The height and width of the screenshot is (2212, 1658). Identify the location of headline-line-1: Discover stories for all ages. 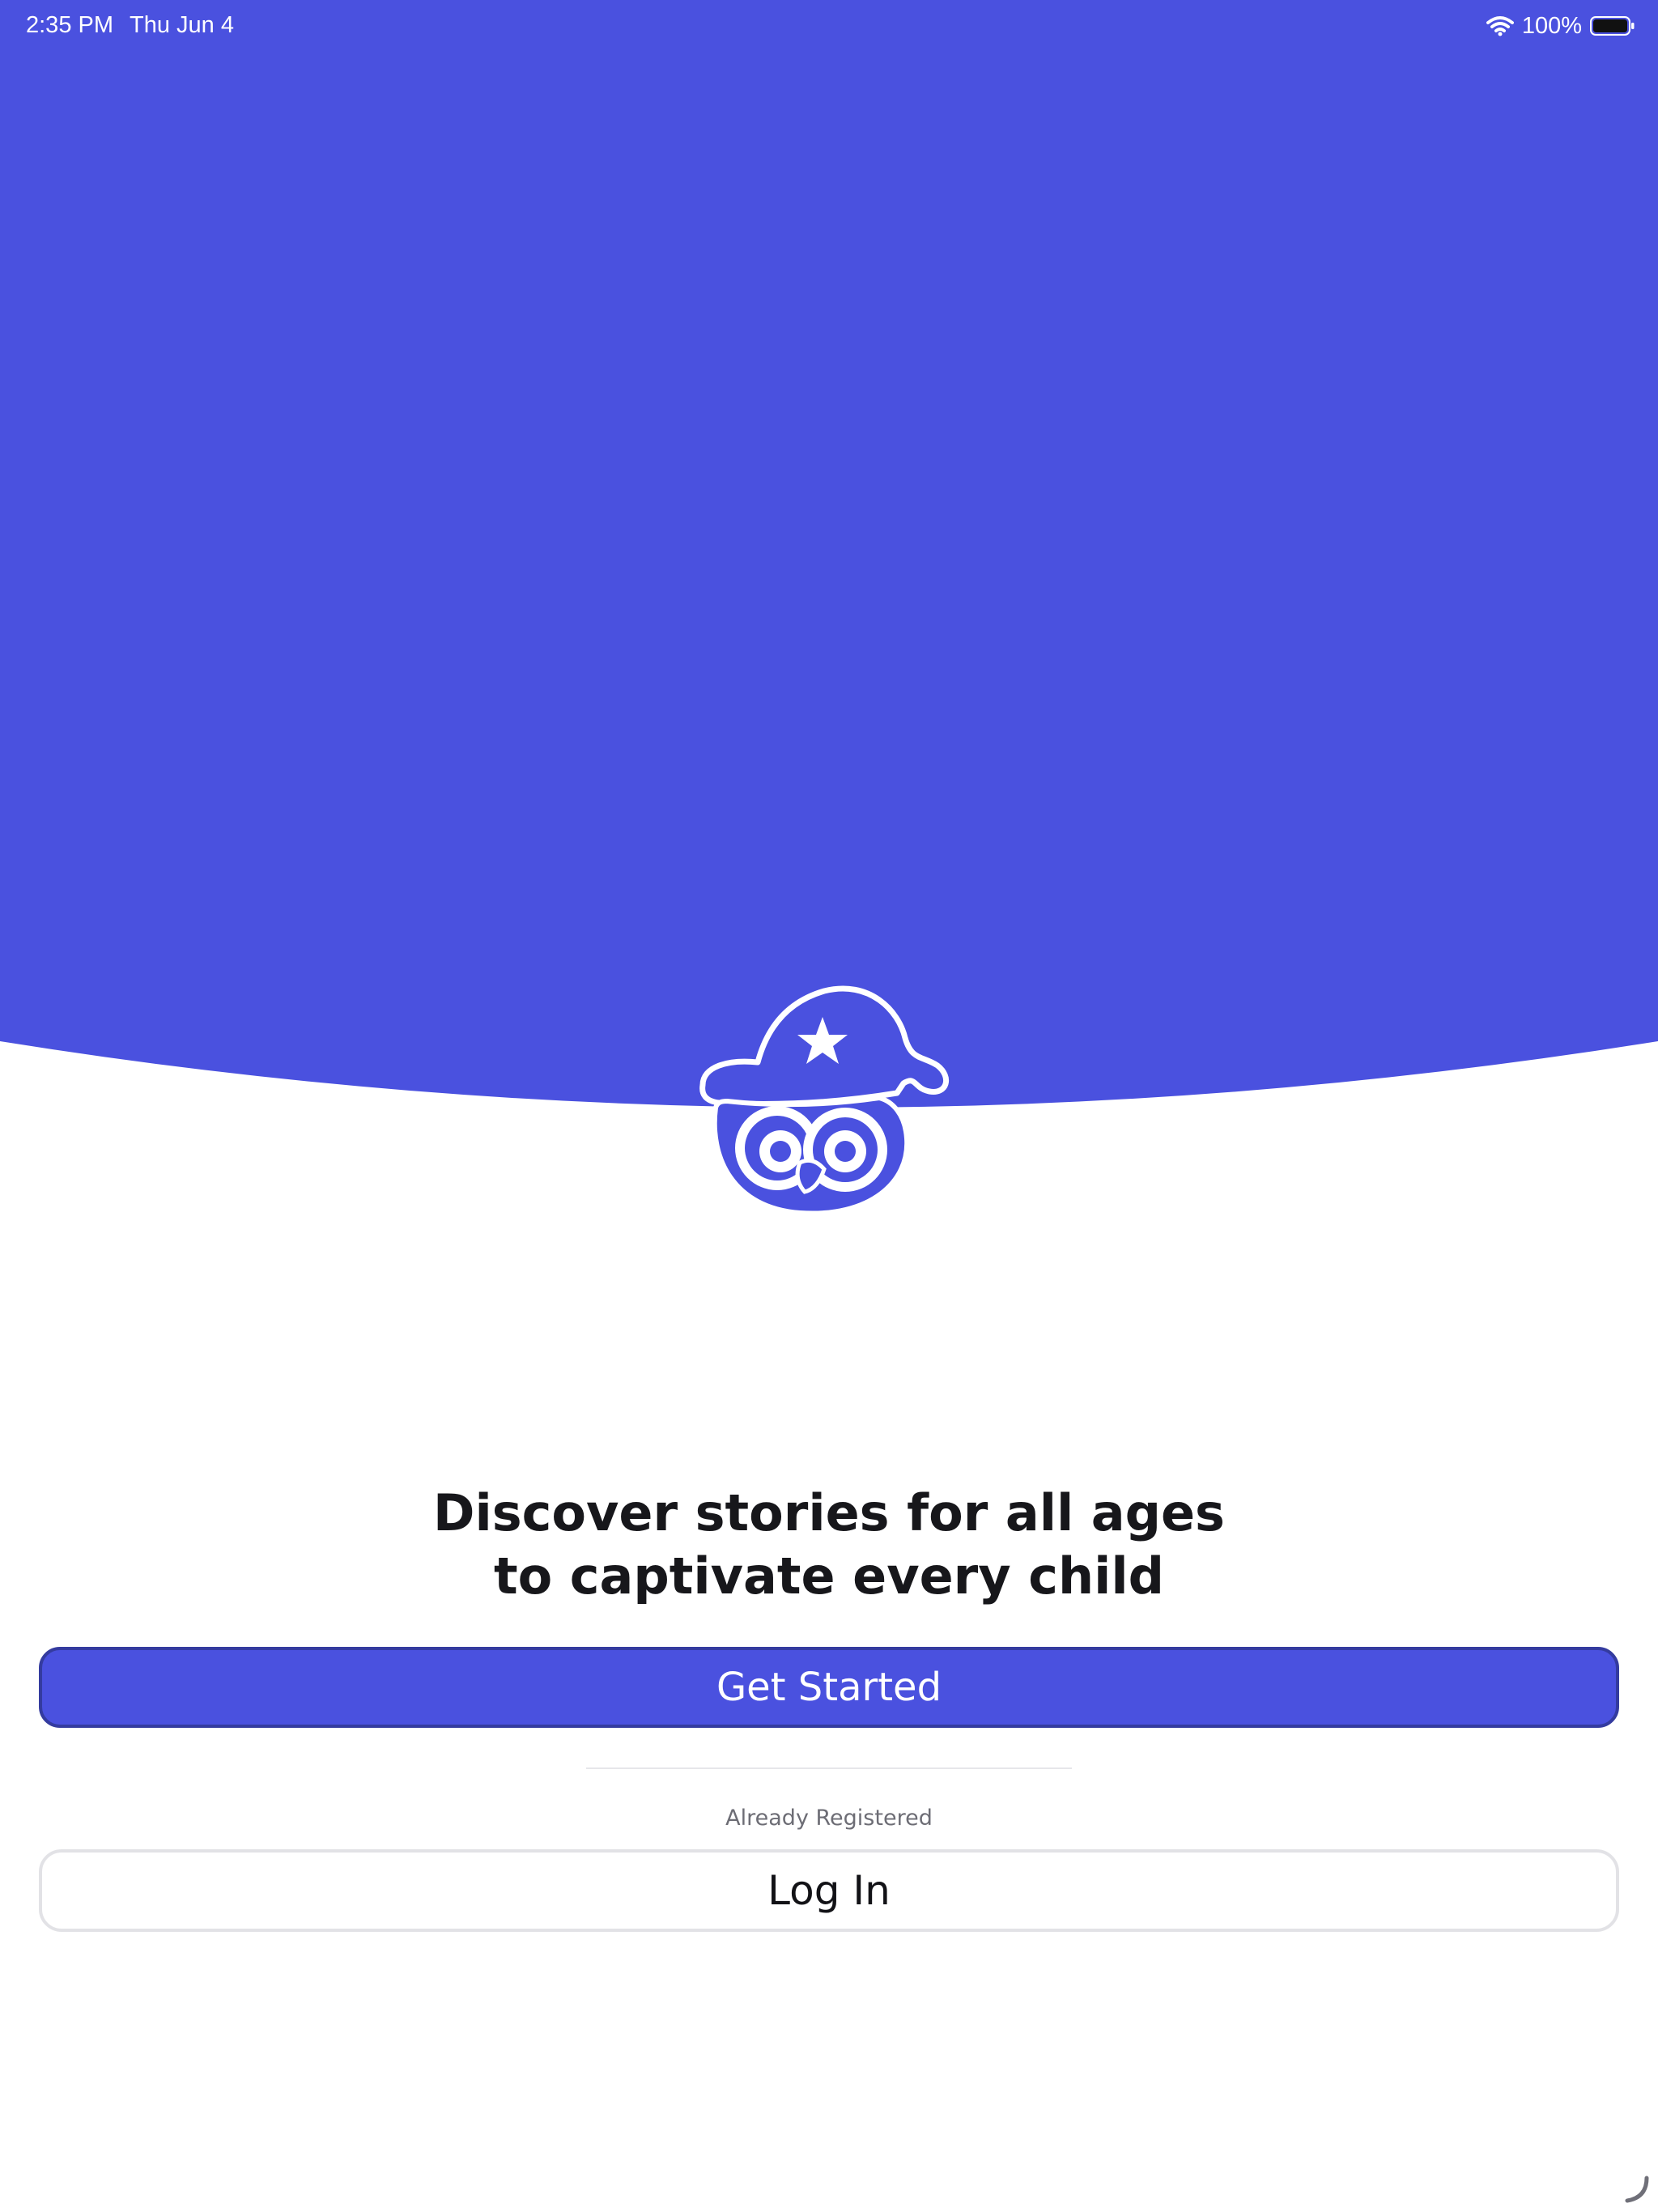
(829, 1513).